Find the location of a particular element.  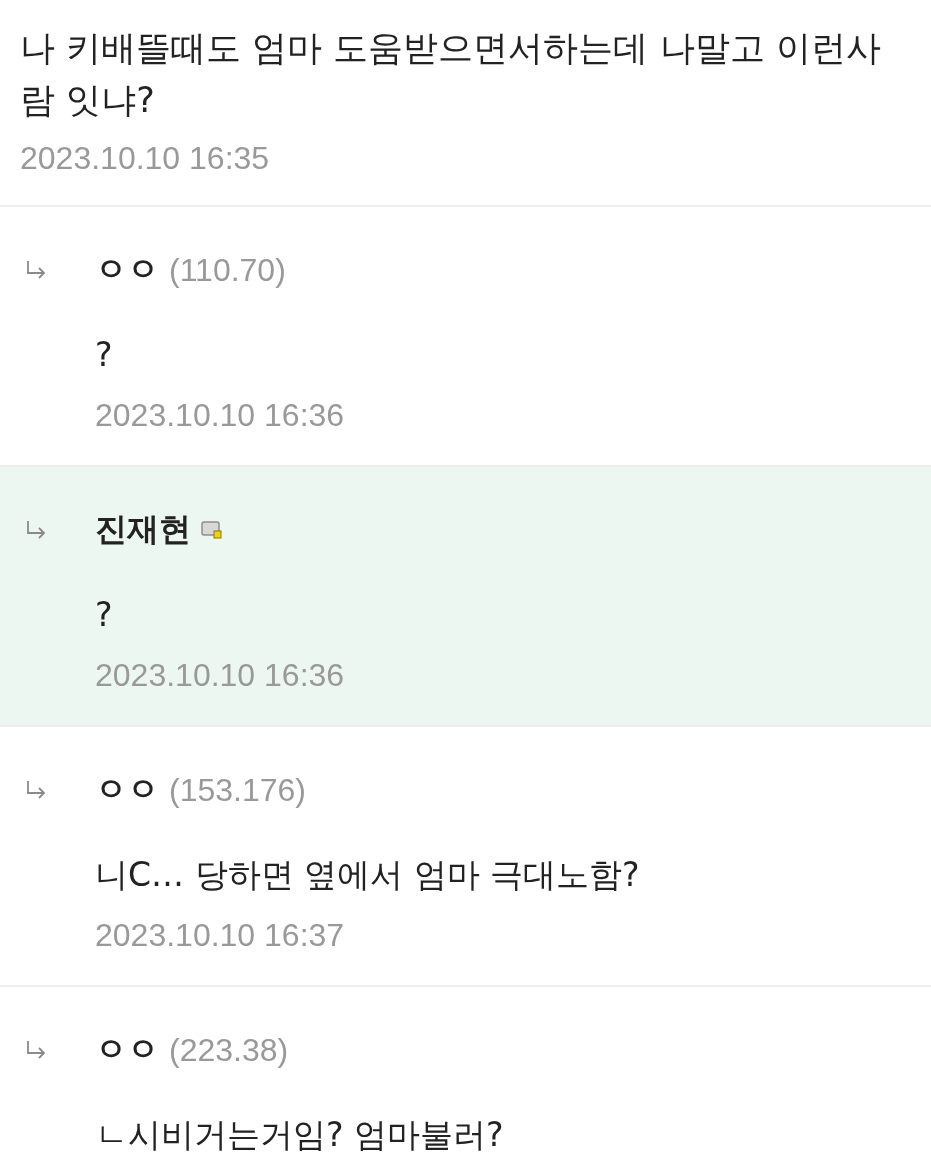

ip-address: (153.176) is located at coordinates (237, 790).